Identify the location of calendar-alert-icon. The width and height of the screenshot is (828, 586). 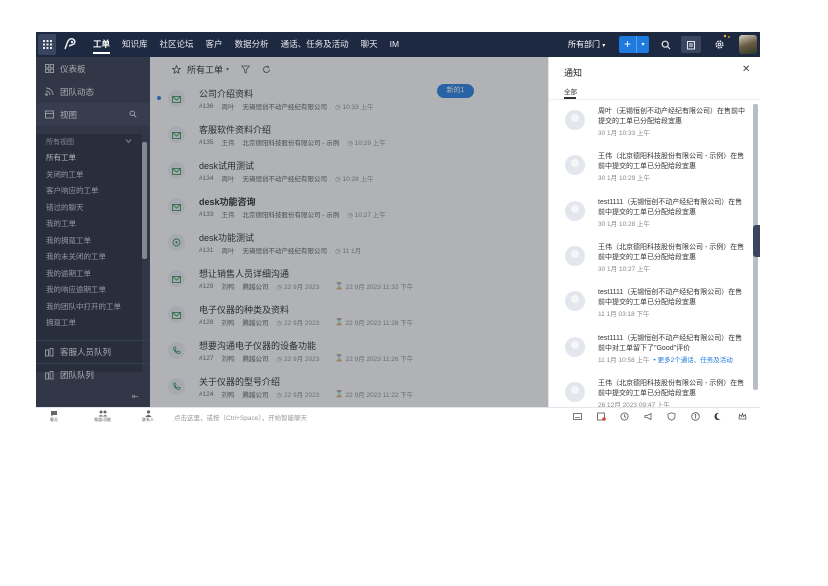
(602, 416).